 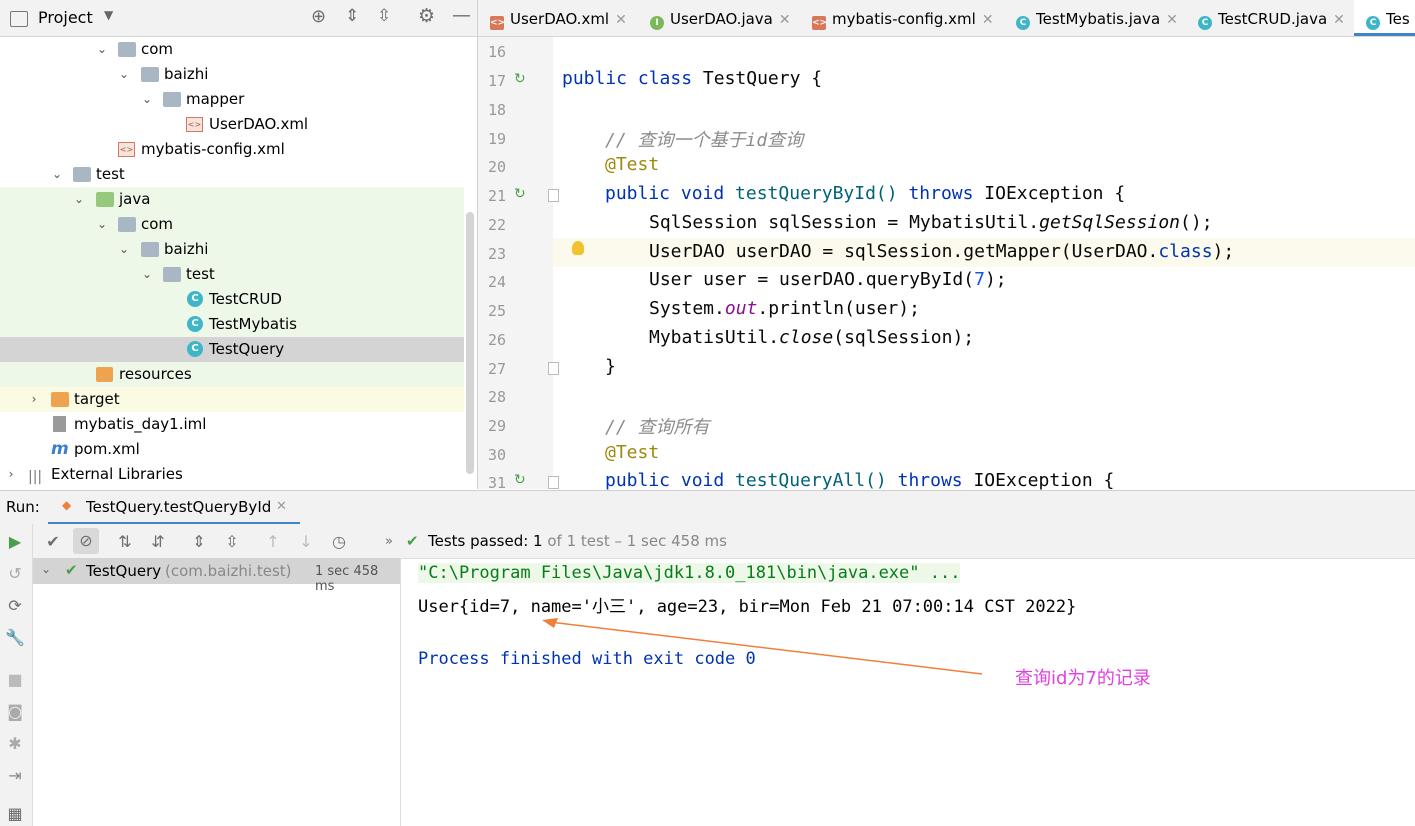 I want to click on code-line-25: System.out.println(user);, so click(x=784, y=308).